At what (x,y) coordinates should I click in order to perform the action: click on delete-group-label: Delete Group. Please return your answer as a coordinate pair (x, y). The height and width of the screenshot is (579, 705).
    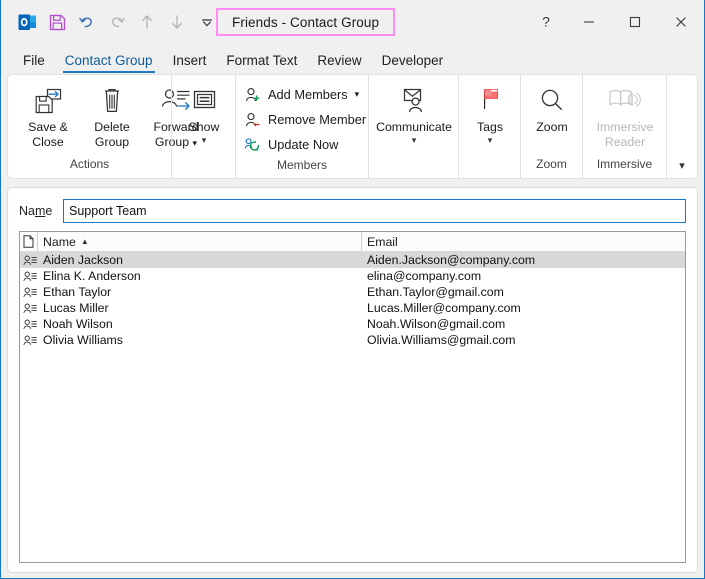
    Looking at the image, I should click on (112, 134).